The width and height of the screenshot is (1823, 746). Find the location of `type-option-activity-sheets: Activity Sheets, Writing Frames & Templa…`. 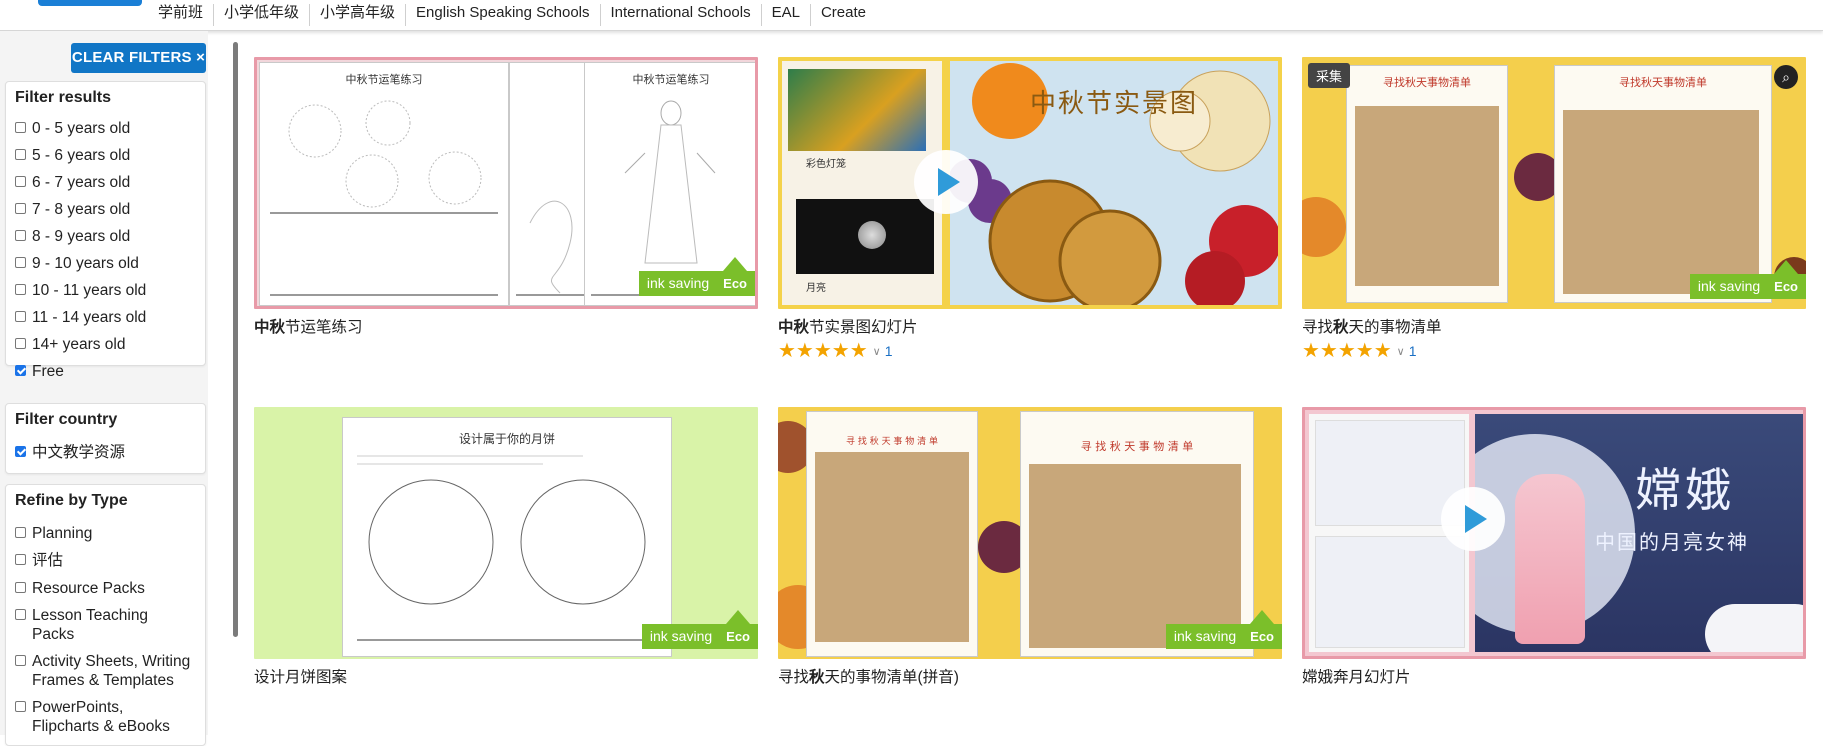

type-option-activity-sheets: Activity Sheets, Writing Frames & Templa… is located at coordinates (110, 671).